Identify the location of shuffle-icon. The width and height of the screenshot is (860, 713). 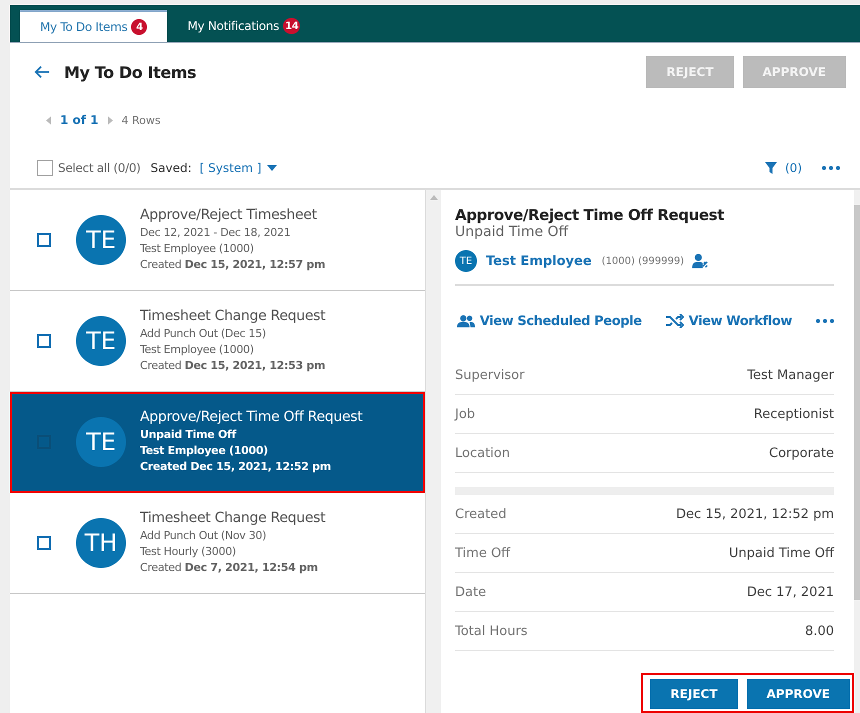
(675, 321).